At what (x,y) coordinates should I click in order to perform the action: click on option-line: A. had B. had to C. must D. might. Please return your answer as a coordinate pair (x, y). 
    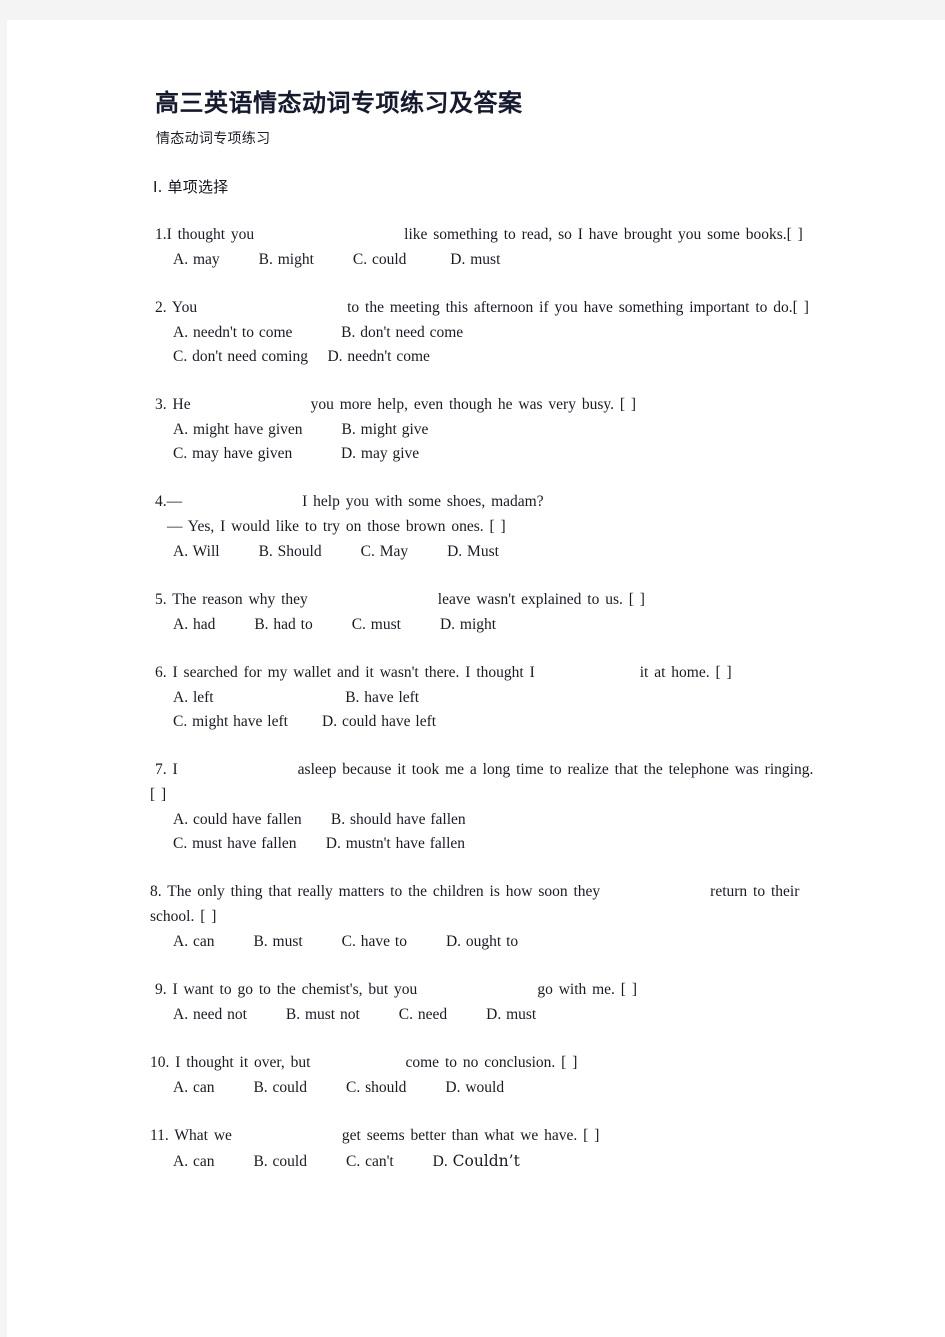
    Looking at the image, I should click on (335, 624).